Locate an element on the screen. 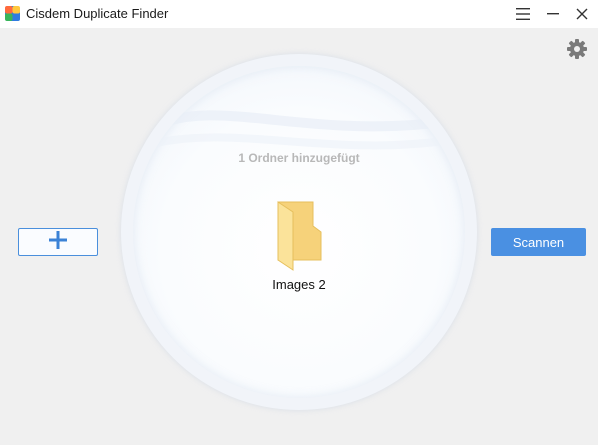  add-folder-button is located at coordinates (58, 242).